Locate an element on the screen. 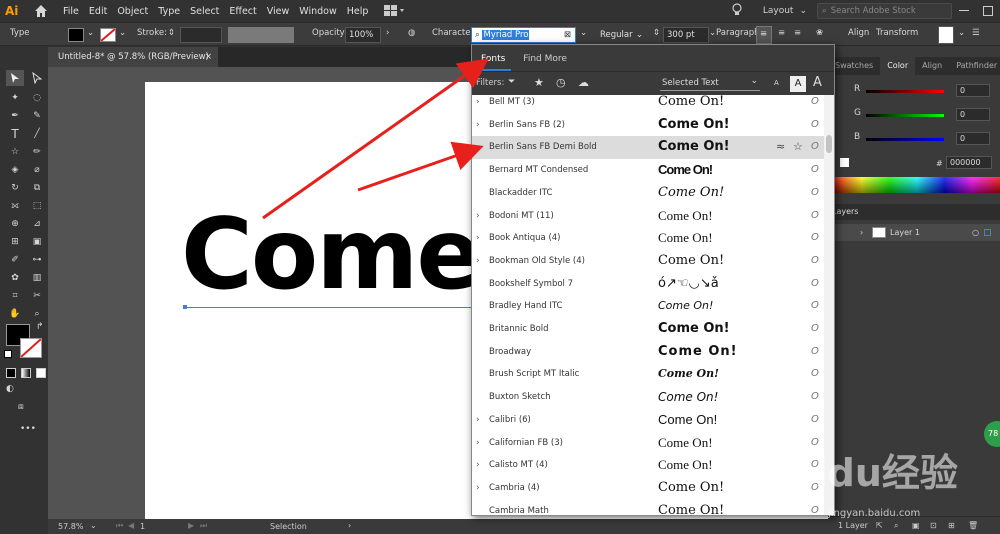 Image resolution: width=1000 pixels, height=534 pixels. menu-help: Help is located at coordinates (358, 11).